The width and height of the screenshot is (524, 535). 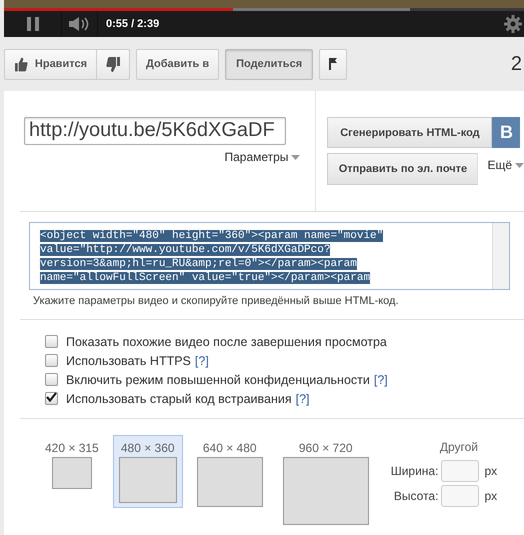 I want to click on embed-code-field: <object width="480" height="360"><param name="movie" value="http://www.youtube.com/v/5K6dXGaDPco? version=3&amp;hl=ru_RU&amp;rel=0"></param><param name="allowFullScreen" value="true"></param><param, so click(x=269, y=256).